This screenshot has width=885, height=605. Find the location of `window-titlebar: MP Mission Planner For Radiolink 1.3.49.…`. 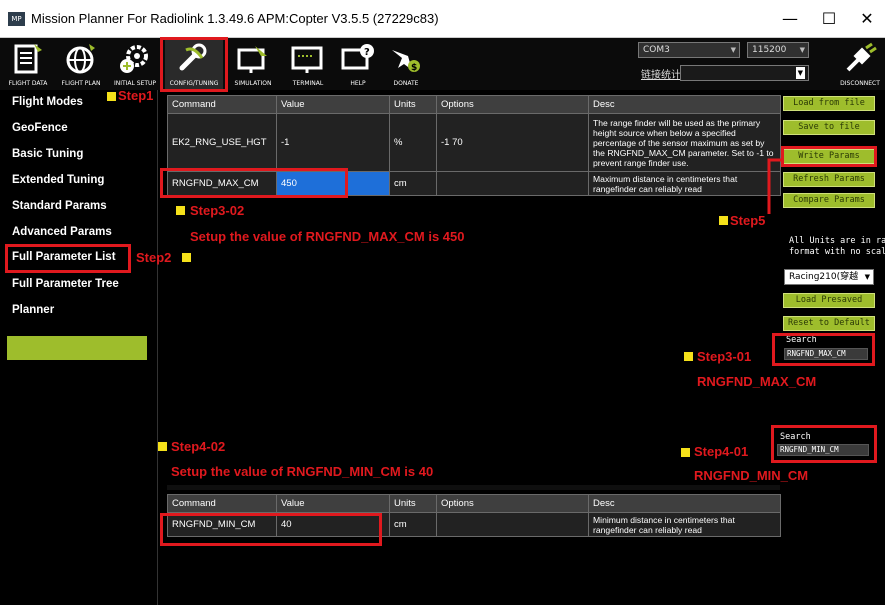

window-titlebar: MP Mission Planner For Radiolink 1.3.49.… is located at coordinates (442, 19).